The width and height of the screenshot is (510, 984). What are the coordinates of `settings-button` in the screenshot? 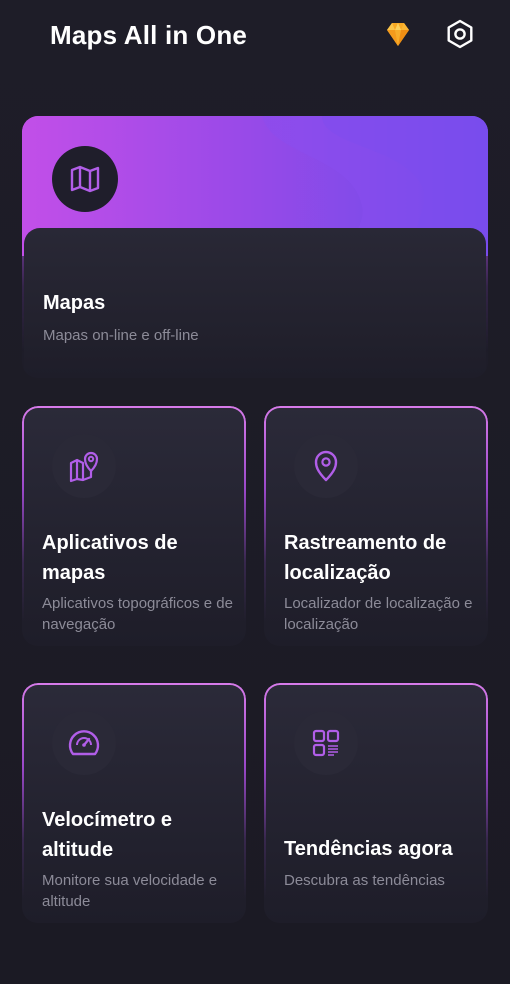 It's located at (460, 34).